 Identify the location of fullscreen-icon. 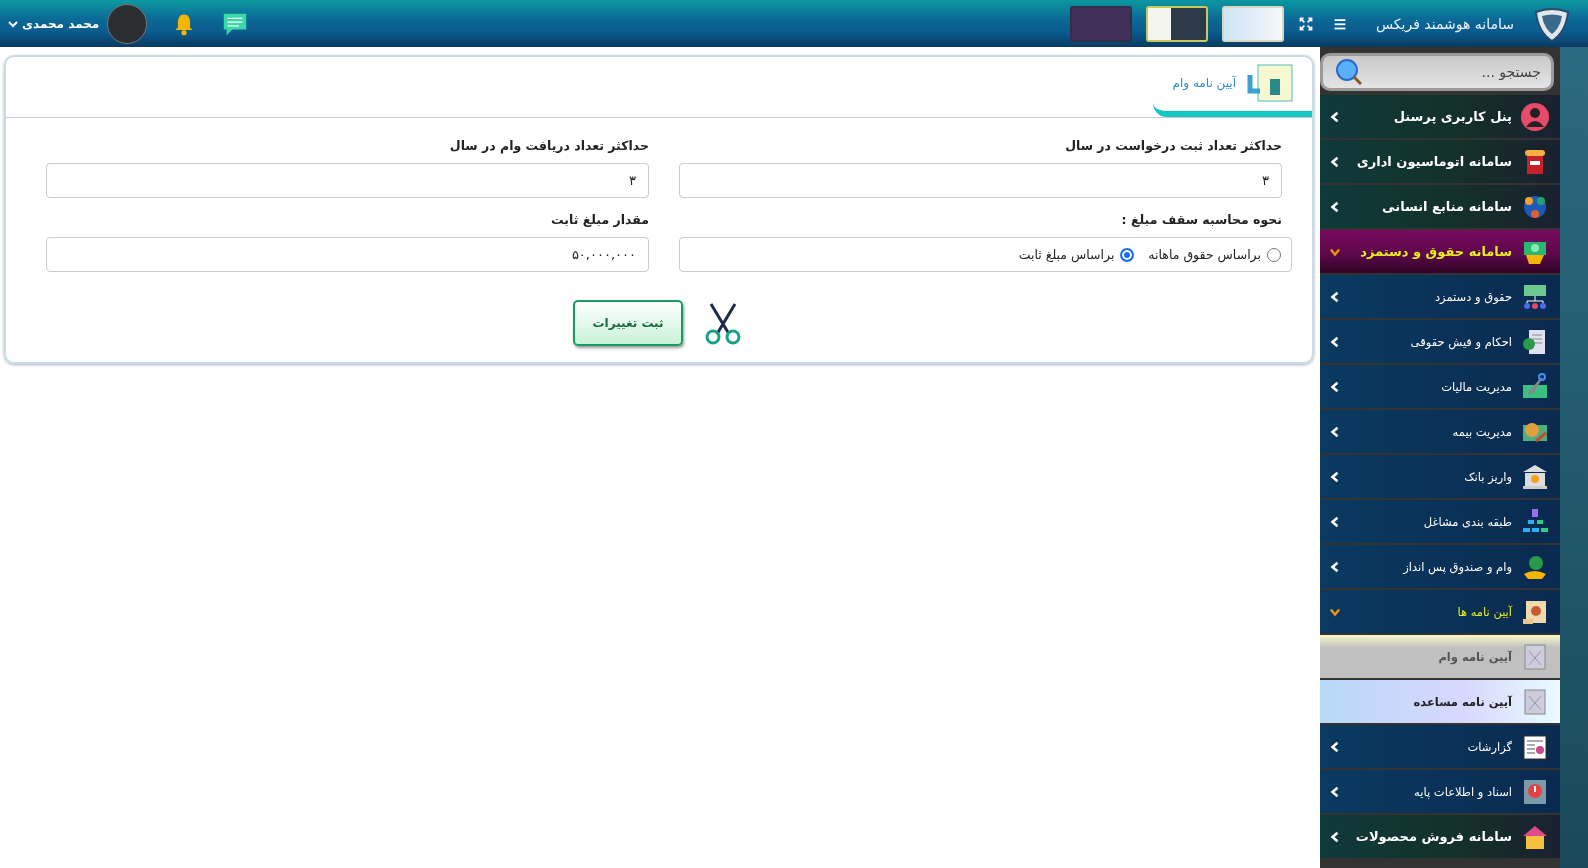
(1306, 23).